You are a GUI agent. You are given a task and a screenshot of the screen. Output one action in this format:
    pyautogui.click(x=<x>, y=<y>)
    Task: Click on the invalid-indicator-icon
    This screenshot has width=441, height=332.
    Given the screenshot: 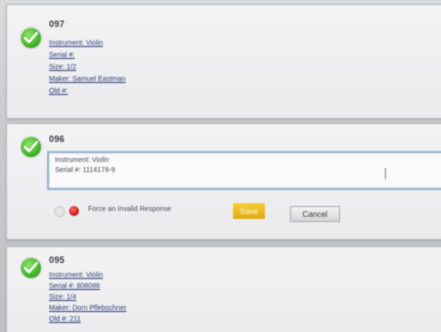 What is the action you would take?
    pyautogui.click(x=74, y=211)
    